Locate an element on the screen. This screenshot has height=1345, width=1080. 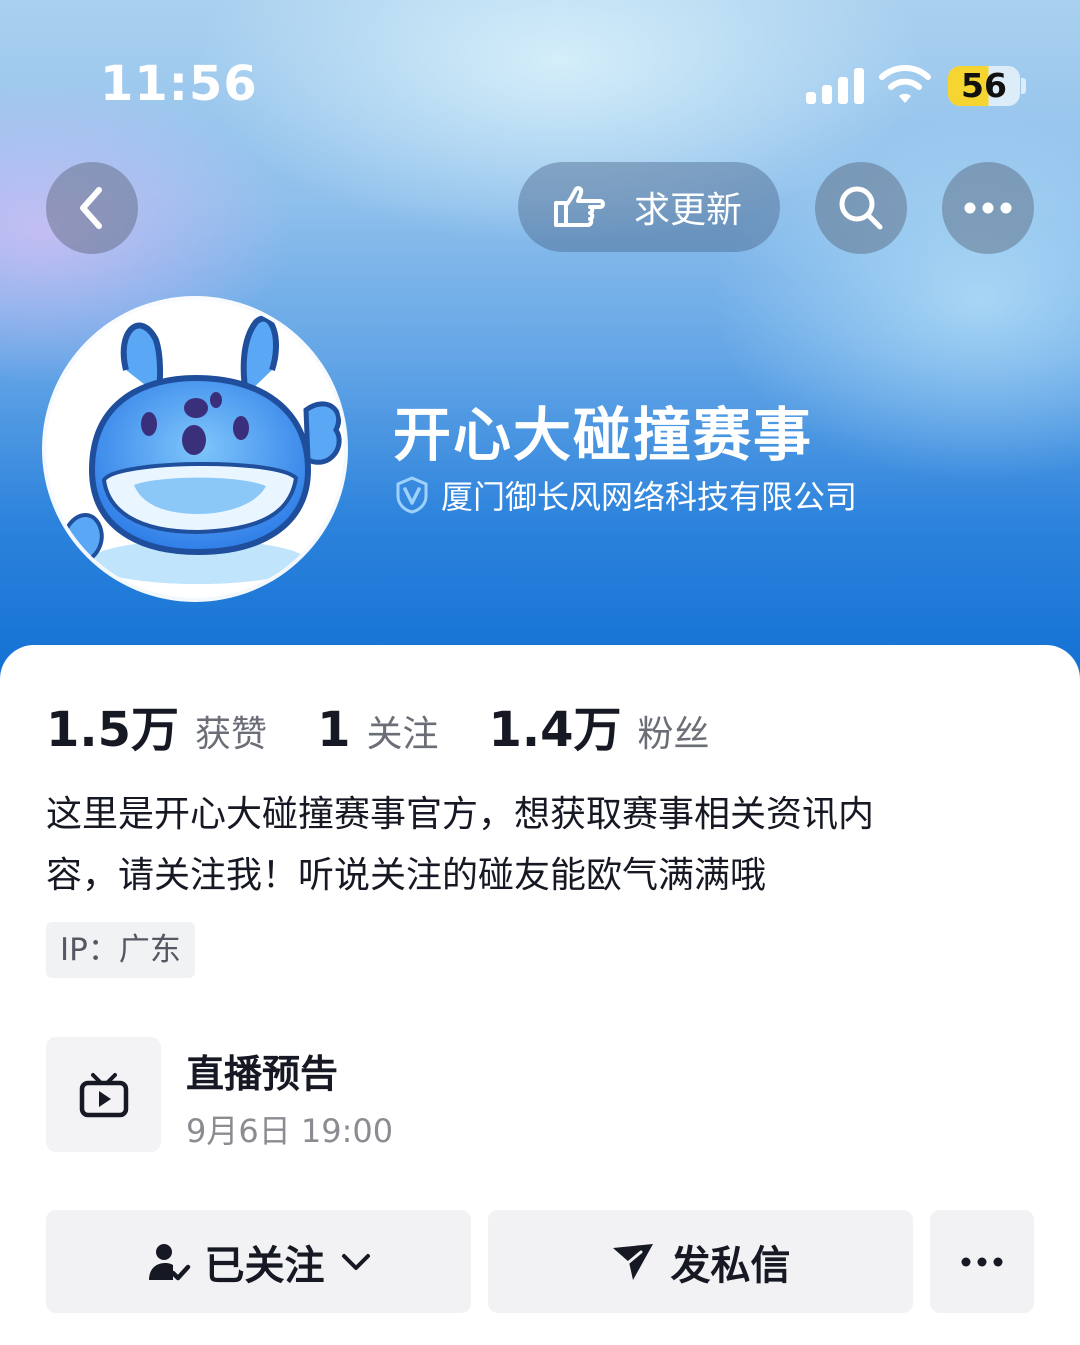
send-message-button: 发私信 is located at coordinates (700, 1261).